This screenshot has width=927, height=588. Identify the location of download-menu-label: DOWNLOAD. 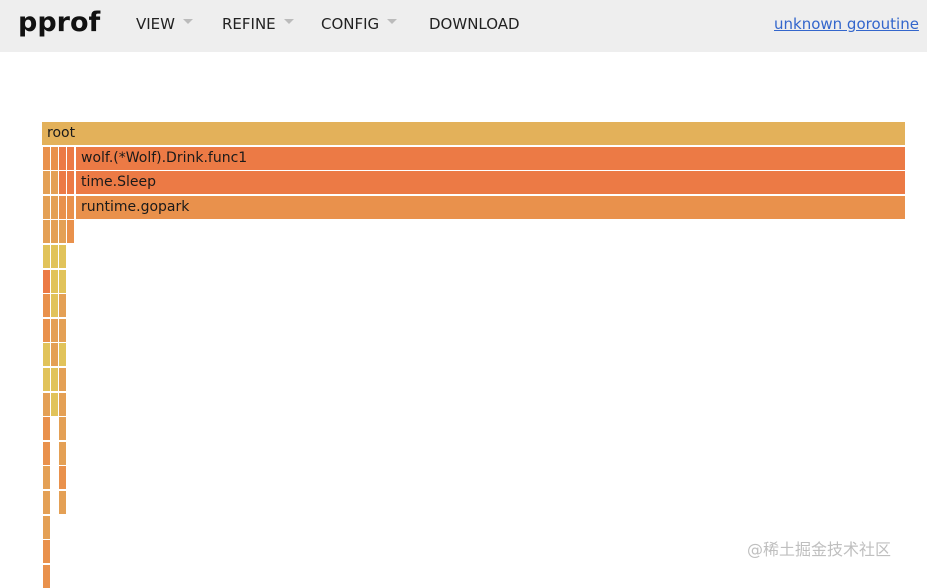
(474, 24).